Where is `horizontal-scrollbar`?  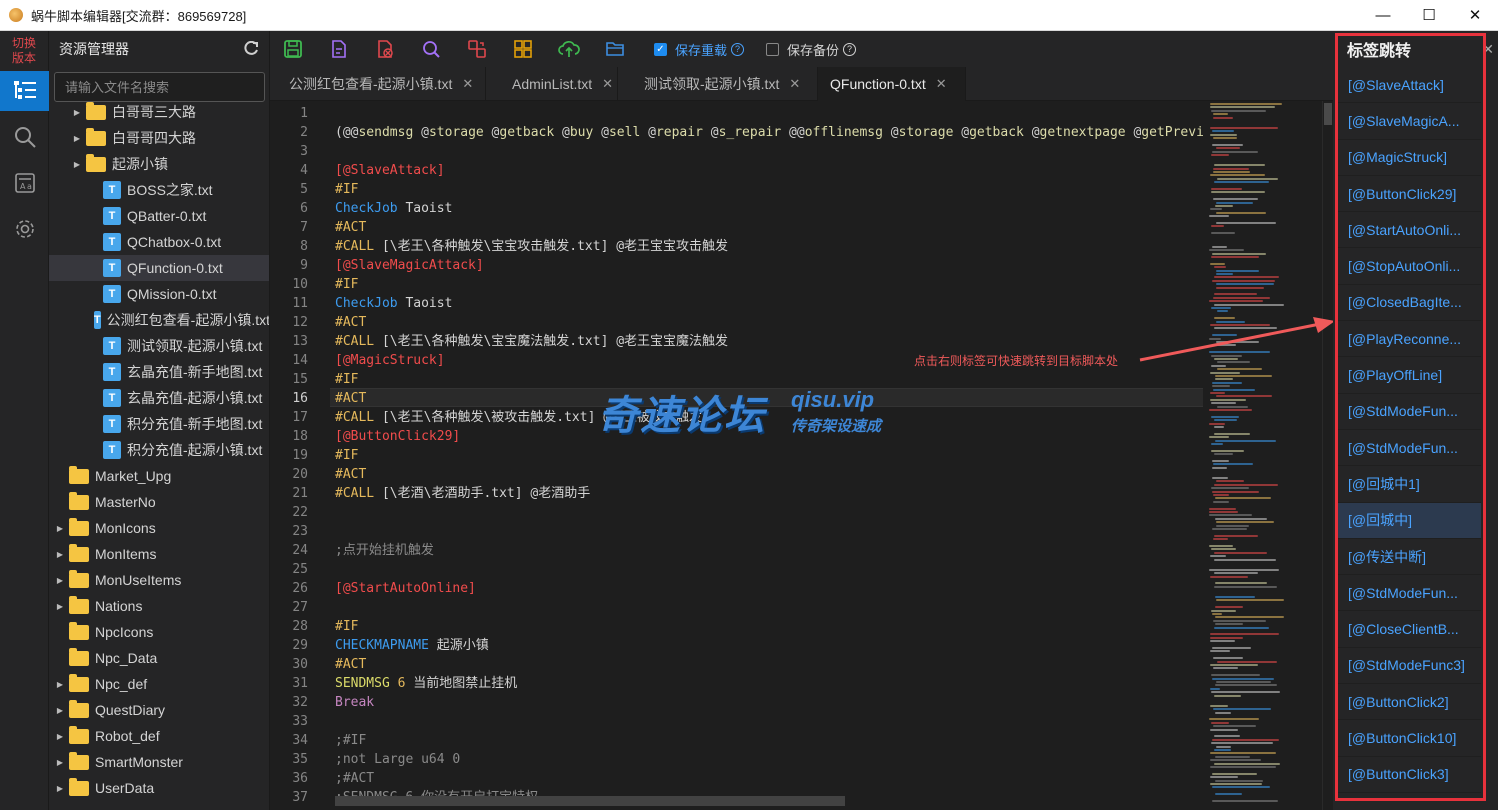 horizontal-scrollbar is located at coordinates (590, 801).